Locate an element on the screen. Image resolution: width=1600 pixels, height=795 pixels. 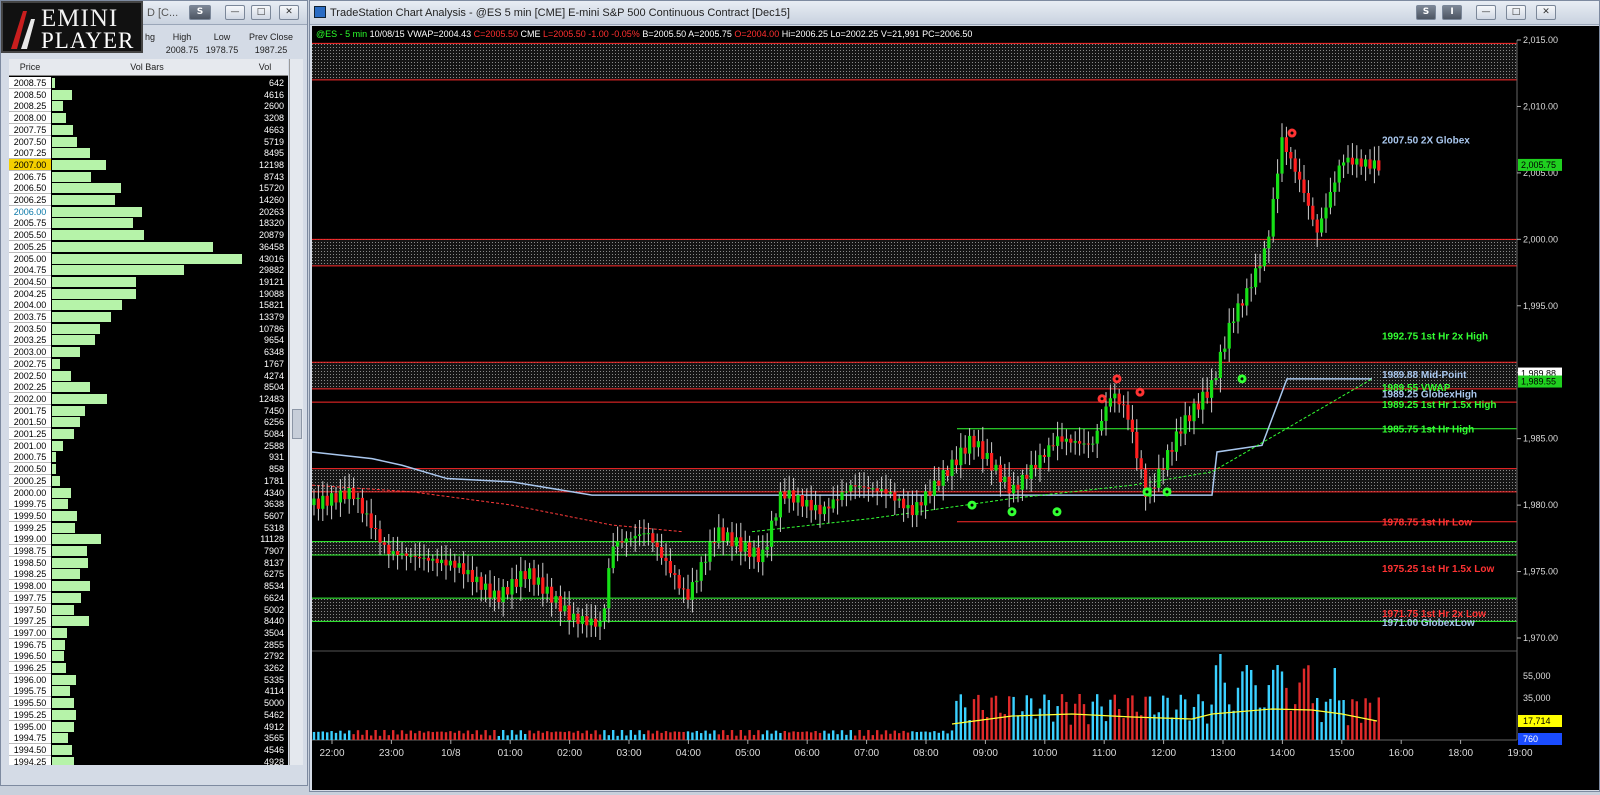
ladder-row: 1995.00 4912 is located at coordinates (148, 726).